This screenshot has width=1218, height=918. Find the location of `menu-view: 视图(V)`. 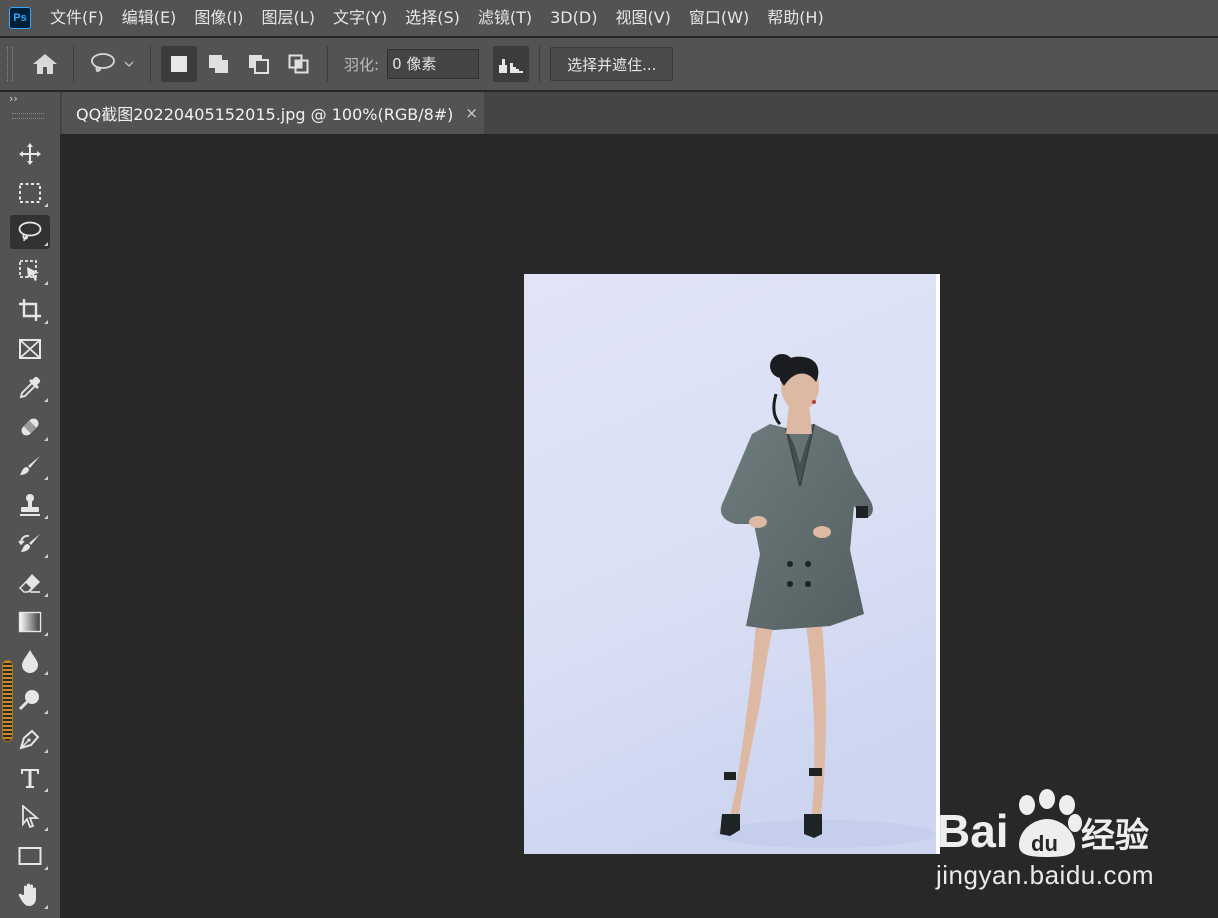

menu-view: 视图(V) is located at coordinates (642, 18).